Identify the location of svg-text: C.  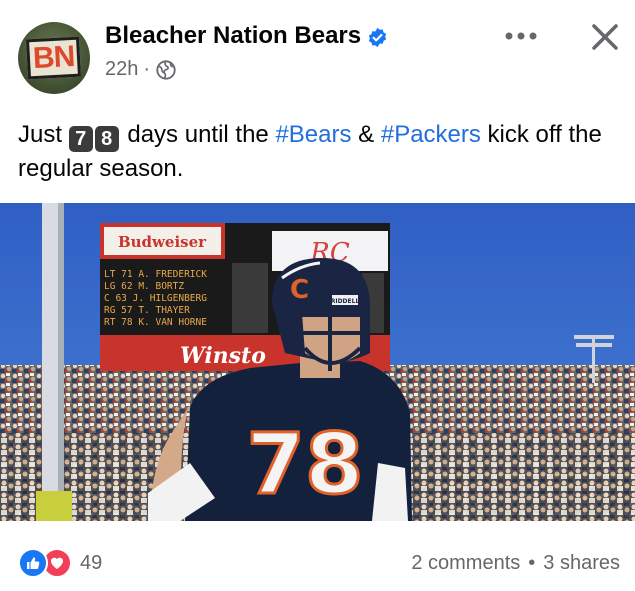
(299, 290).